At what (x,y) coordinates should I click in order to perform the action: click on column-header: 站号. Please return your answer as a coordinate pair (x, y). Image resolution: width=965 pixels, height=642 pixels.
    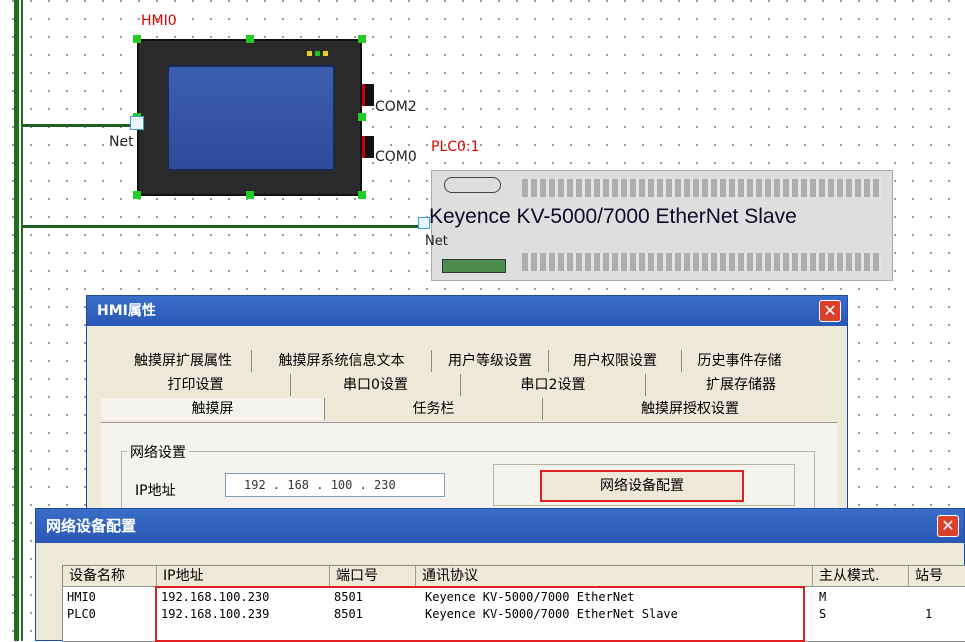
    Looking at the image, I should click on (937, 576).